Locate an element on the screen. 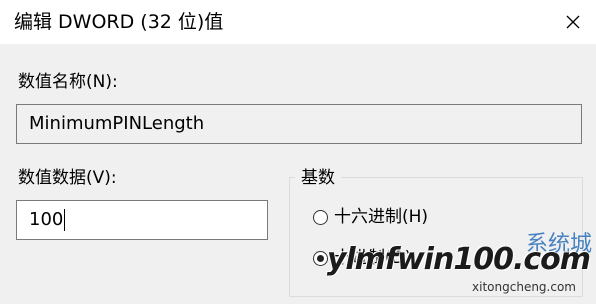  radio-hexadecimal-indicator is located at coordinates (320, 217).